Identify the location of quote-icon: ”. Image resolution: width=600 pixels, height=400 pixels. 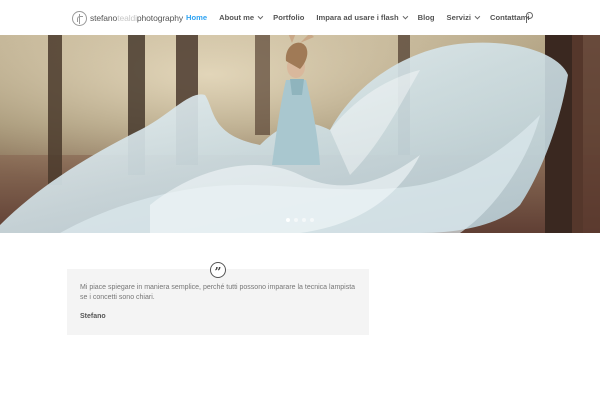
(218, 270).